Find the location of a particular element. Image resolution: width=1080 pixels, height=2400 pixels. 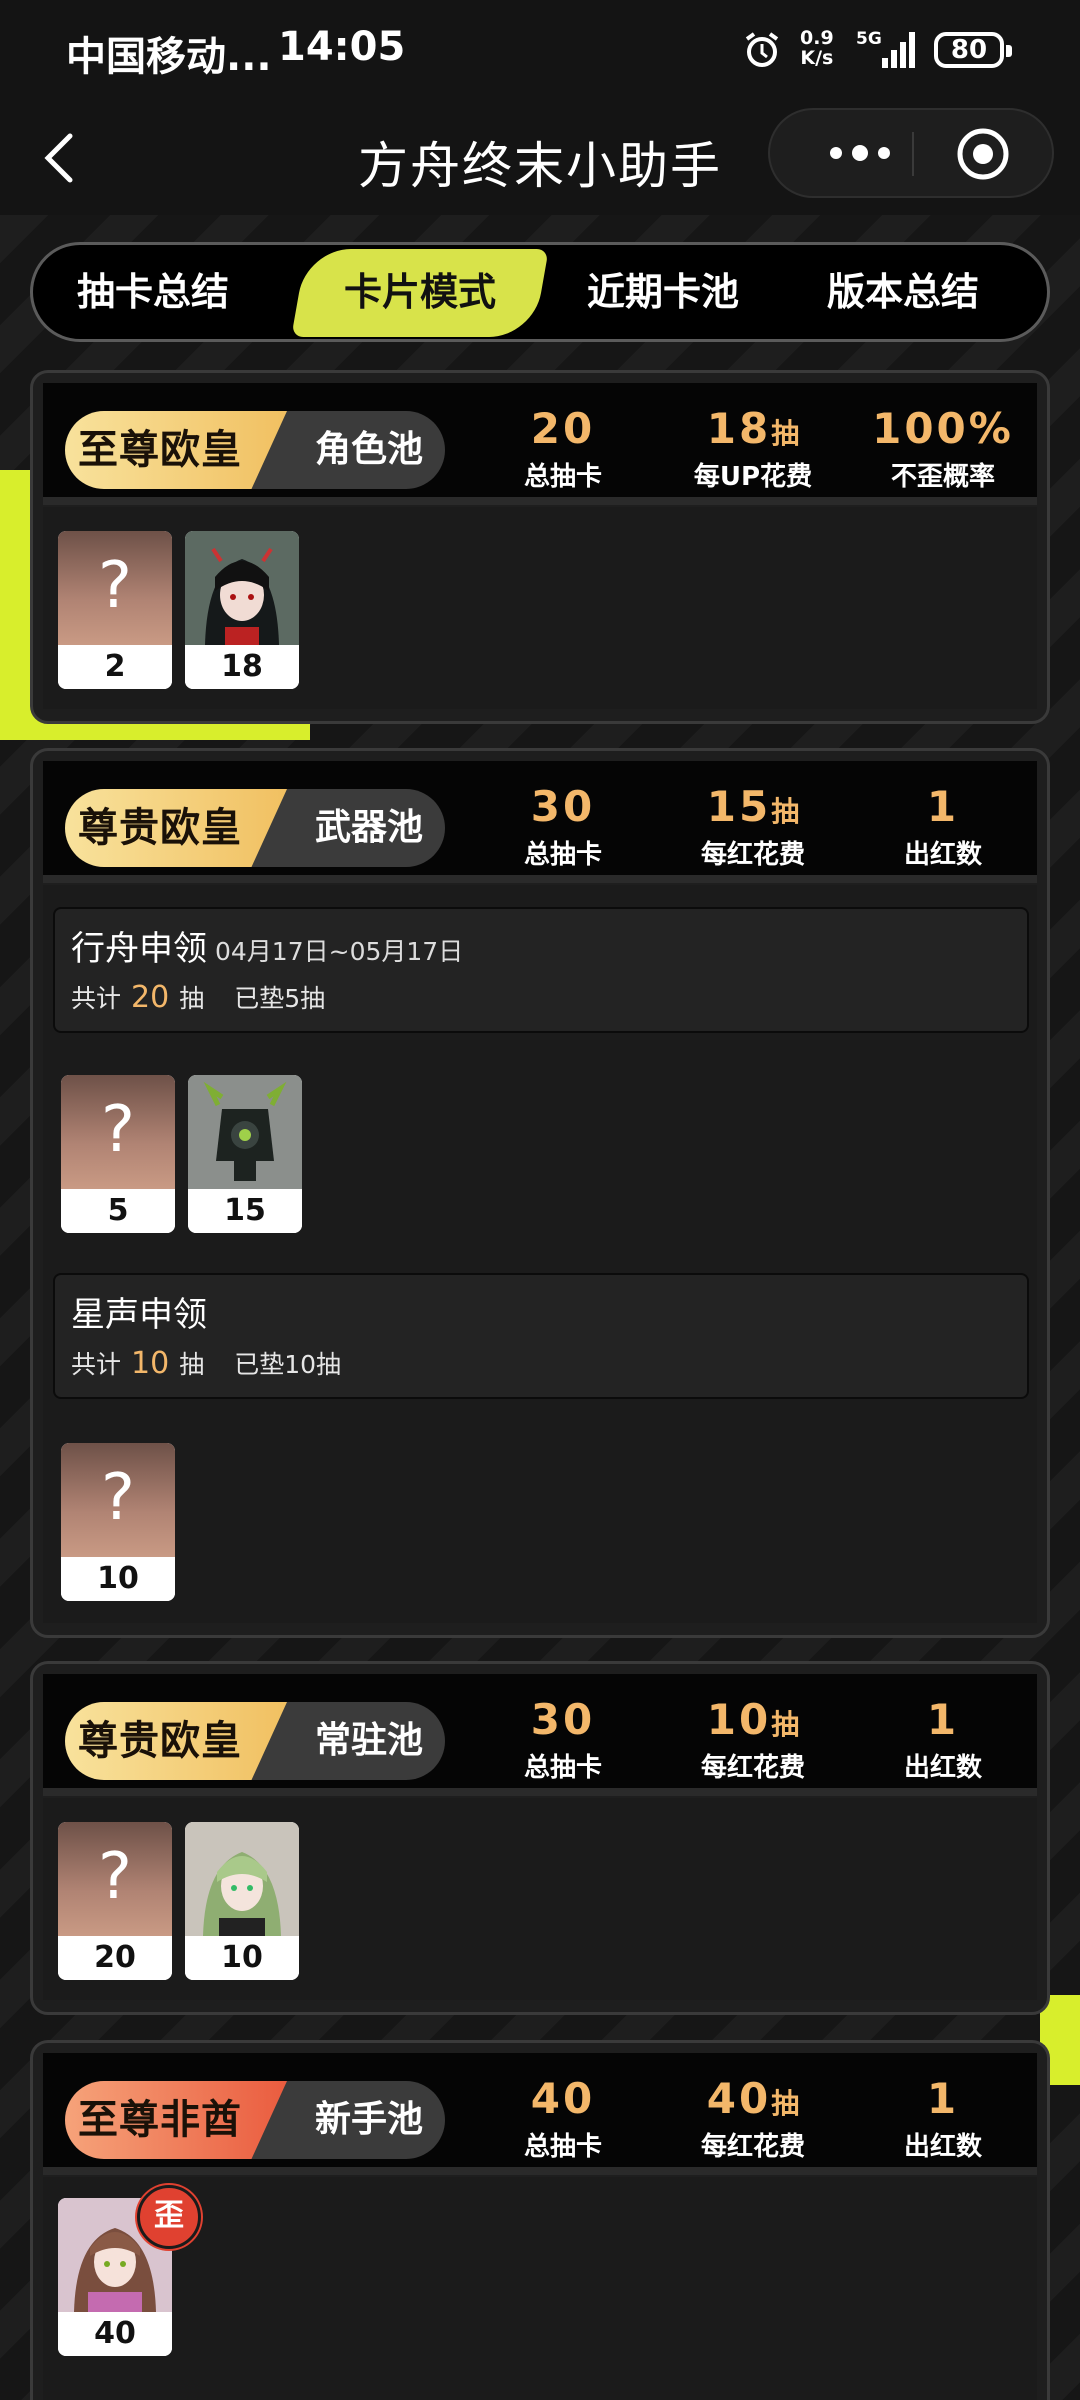

pool-card-character: 至尊欧皇 角色池 20 总抽卡 18抽 每UP花费 100% 不歪概率 ? 2 18 is located at coordinates (540, 547).